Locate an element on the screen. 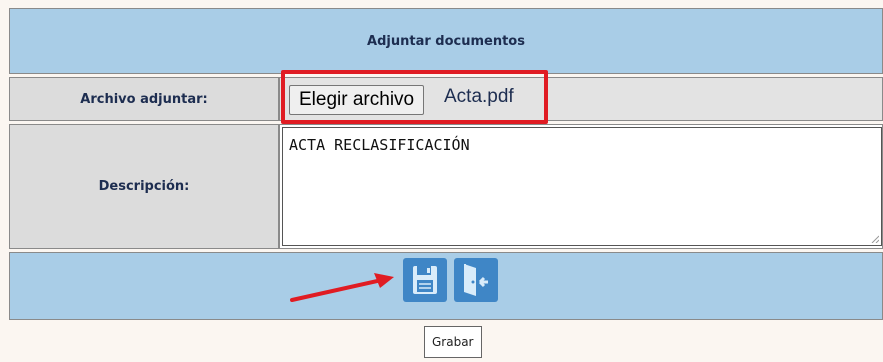  attachment-label: Archivo adjuntar: is located at coordinates (144, 99).